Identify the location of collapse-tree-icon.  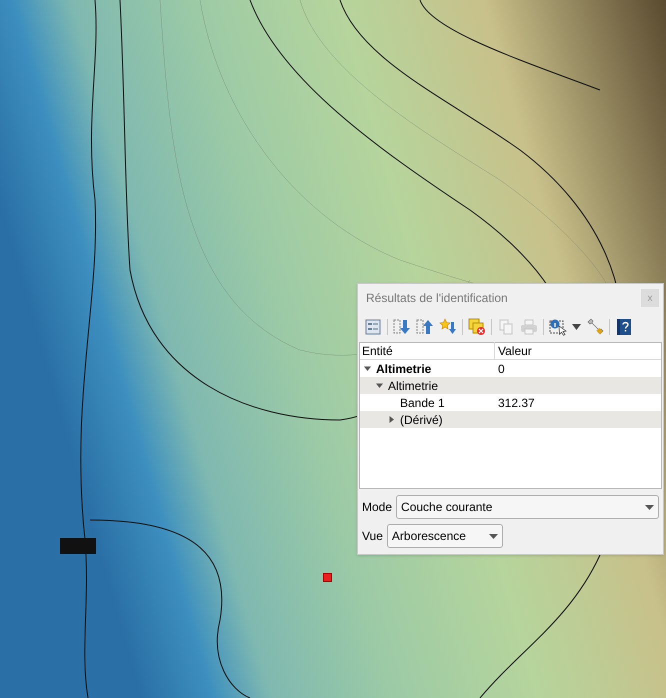
(425, 327).